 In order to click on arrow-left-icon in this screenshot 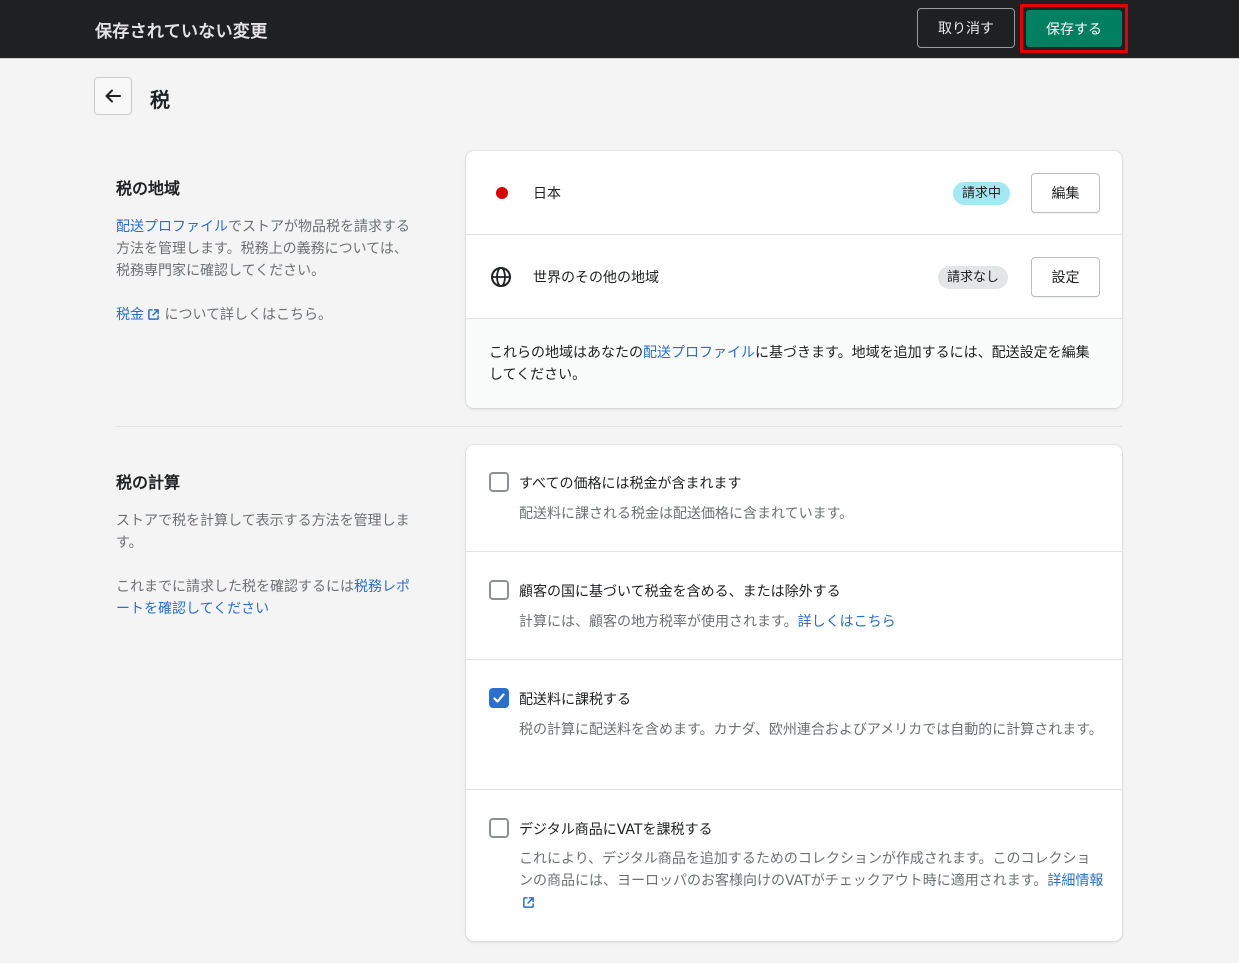, I will do `click(113, 96)`.